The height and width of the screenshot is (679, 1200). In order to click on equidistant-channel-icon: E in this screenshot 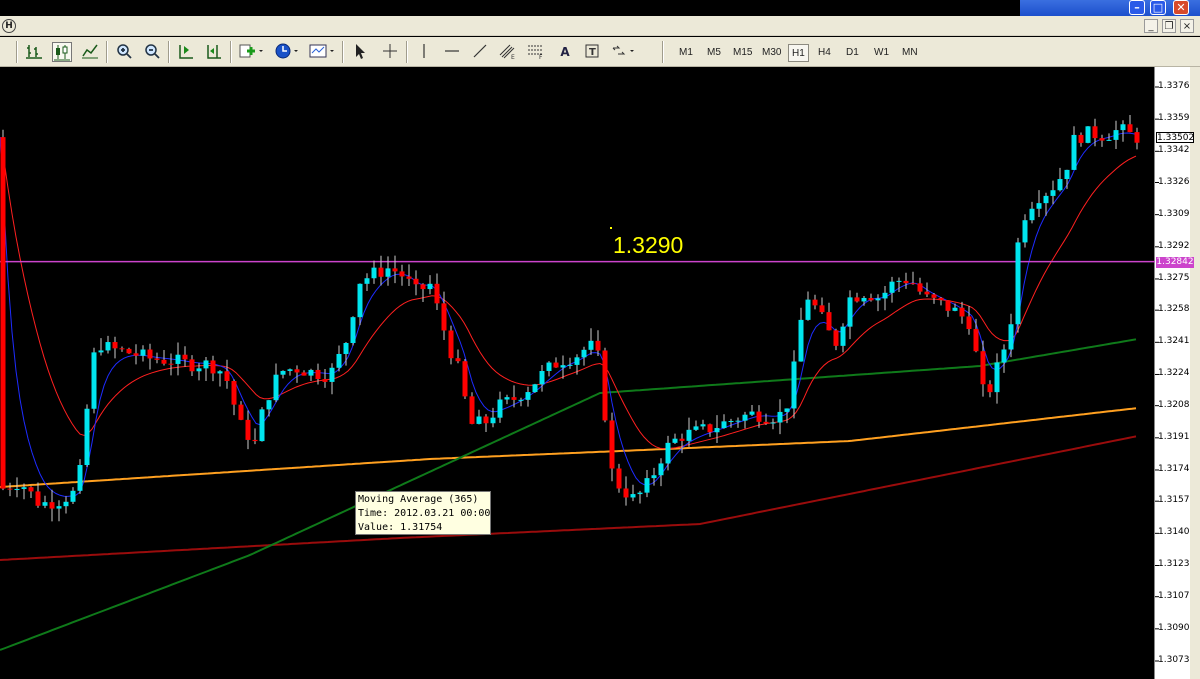, I will do `click(508, 52)`.